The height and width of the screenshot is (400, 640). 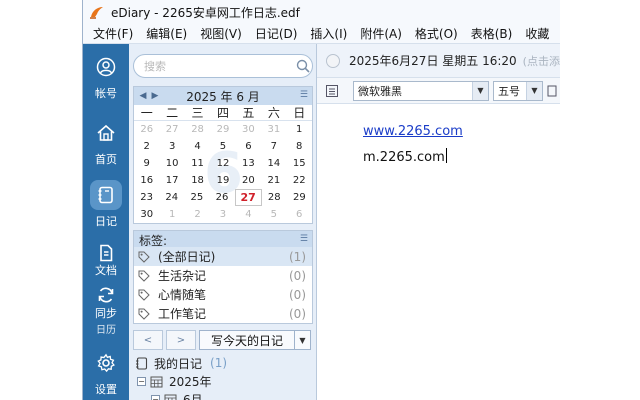 I want to click on calendar-day-today: 27, so click(x=248, y=197).